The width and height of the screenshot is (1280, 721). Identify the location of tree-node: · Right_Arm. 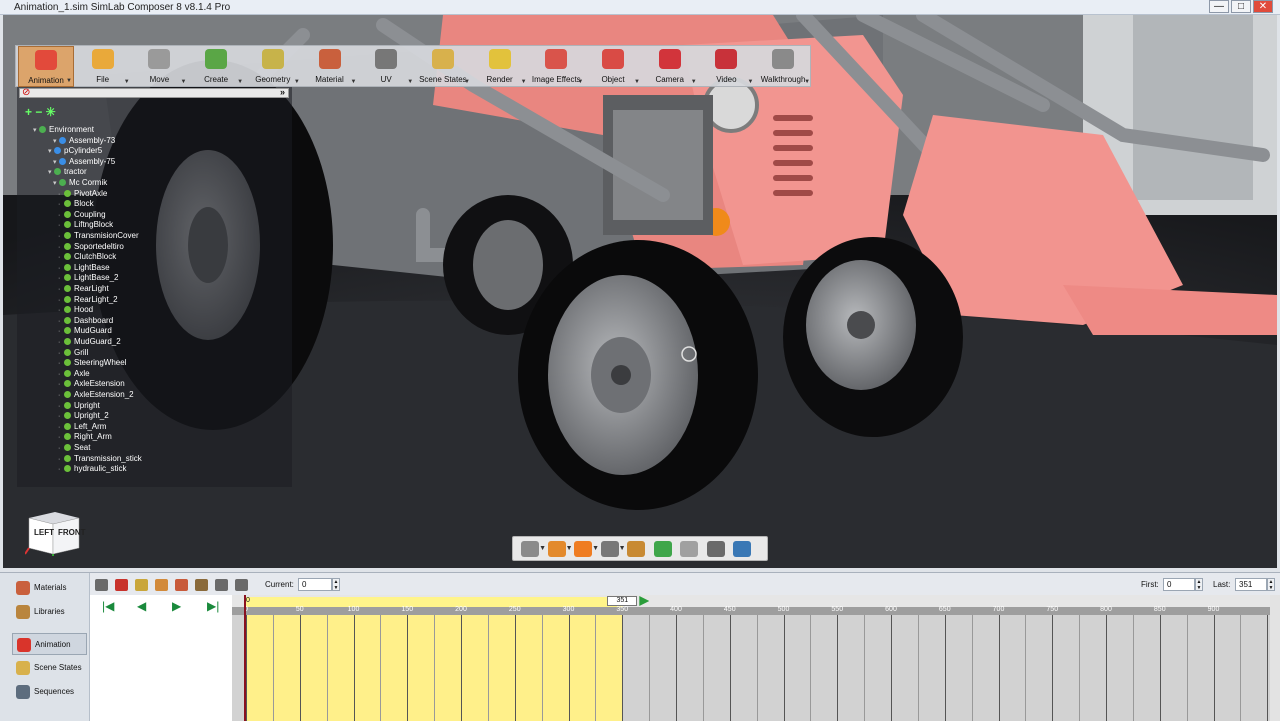
(85, 436).